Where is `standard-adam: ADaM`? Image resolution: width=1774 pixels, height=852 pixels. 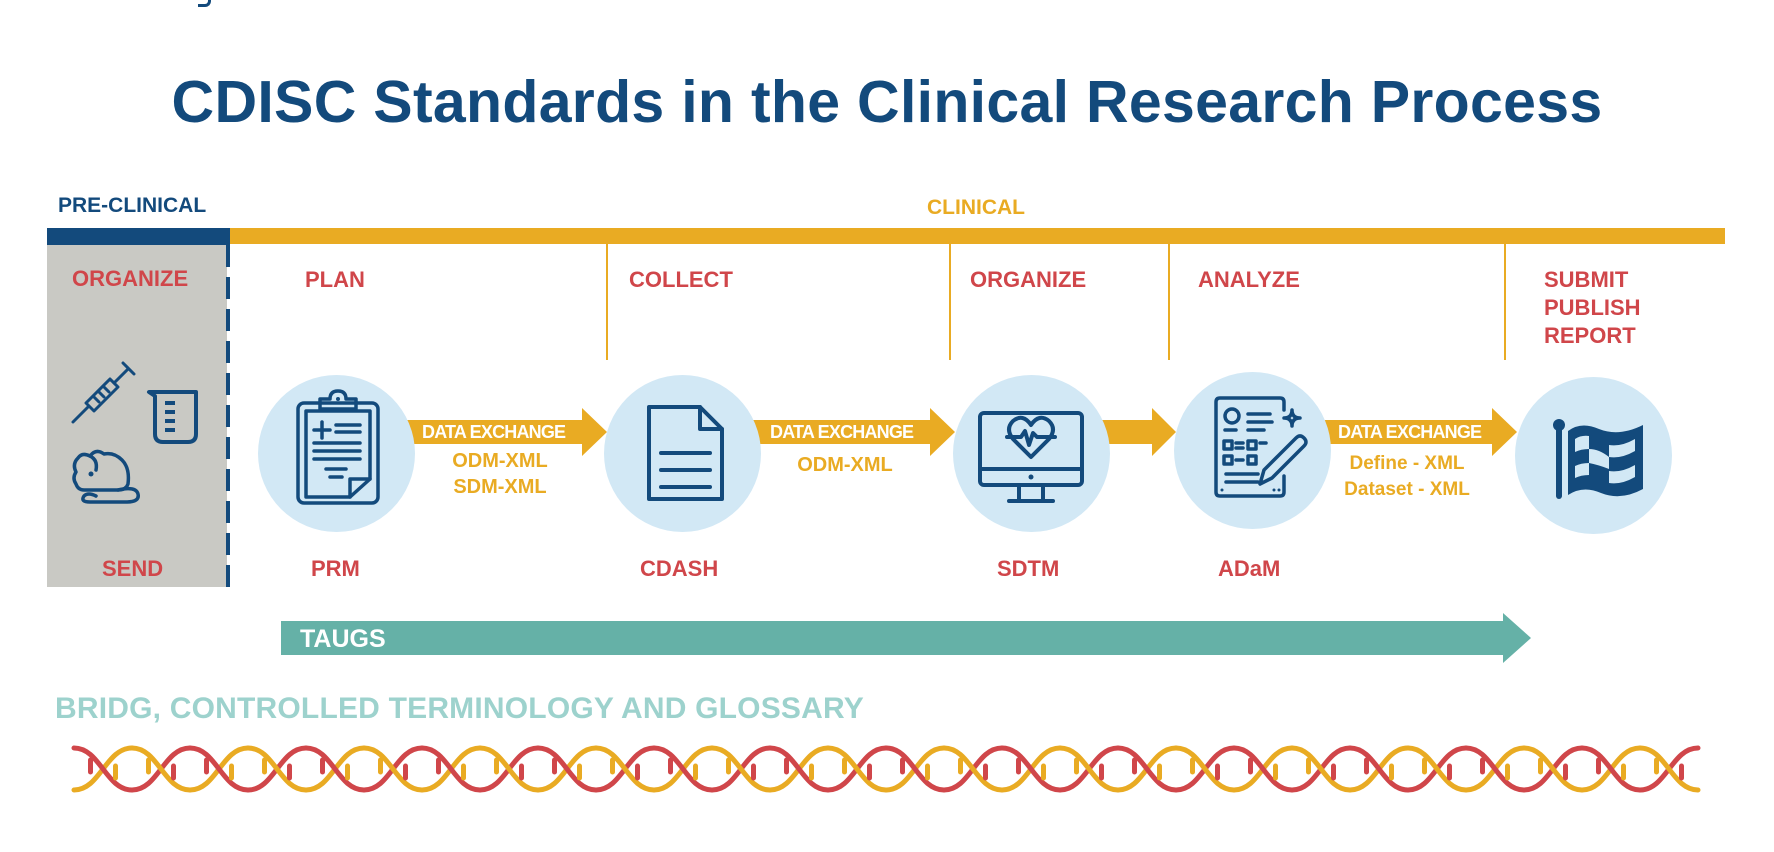 standard-adam: ADaM is located at coordinates (1249, 568).